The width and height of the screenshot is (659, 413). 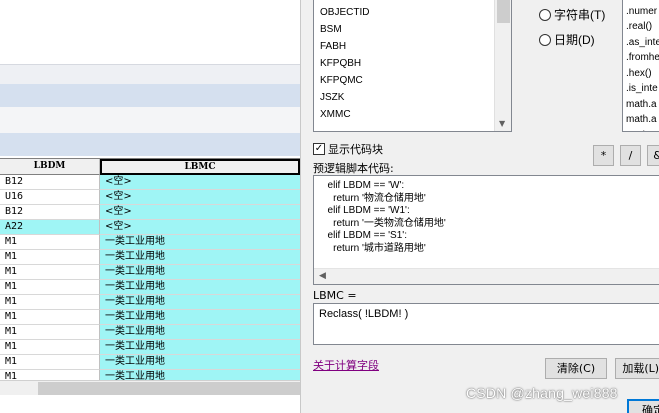 What do you see at coordinates (641, 12) in the screenshot?
I see `function-item: .numer` at bounding box center [641, 12].